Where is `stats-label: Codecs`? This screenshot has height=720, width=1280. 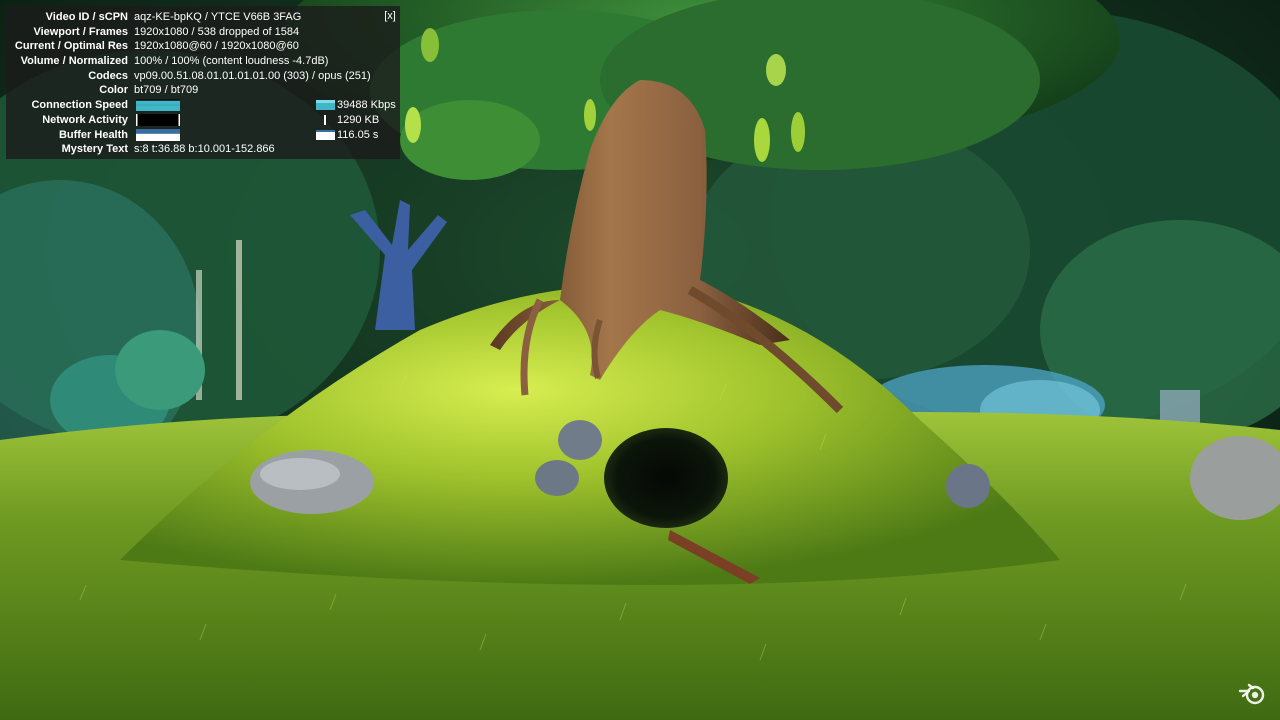
stats-label: Codecs is located at coordinates (108, 75).